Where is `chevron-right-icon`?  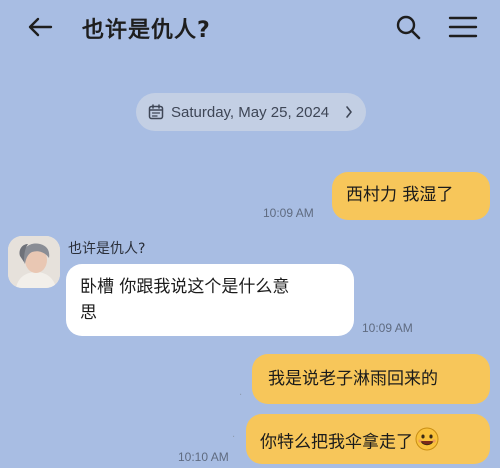 chevron-right-icon is located at coordinates (349, 112).